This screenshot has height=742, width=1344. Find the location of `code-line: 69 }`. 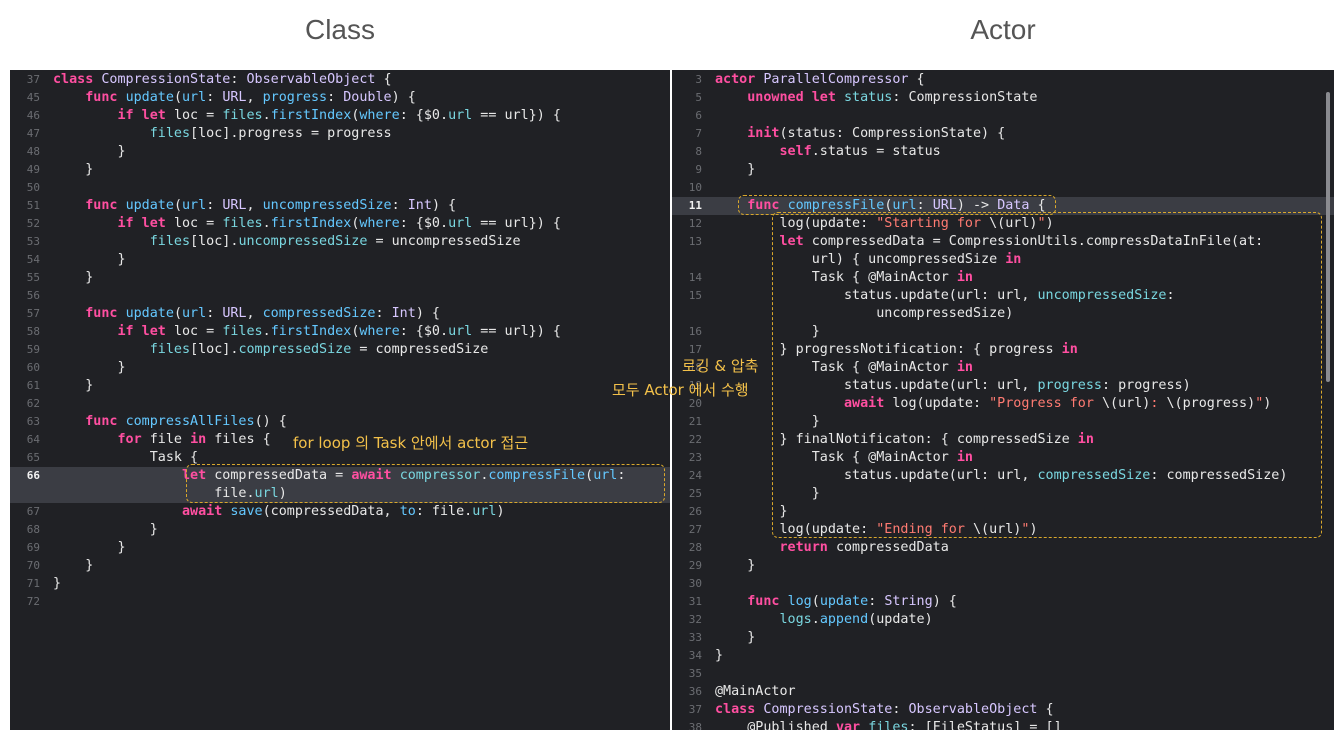

code-line: 69 } is located at coordinates (340, 548).